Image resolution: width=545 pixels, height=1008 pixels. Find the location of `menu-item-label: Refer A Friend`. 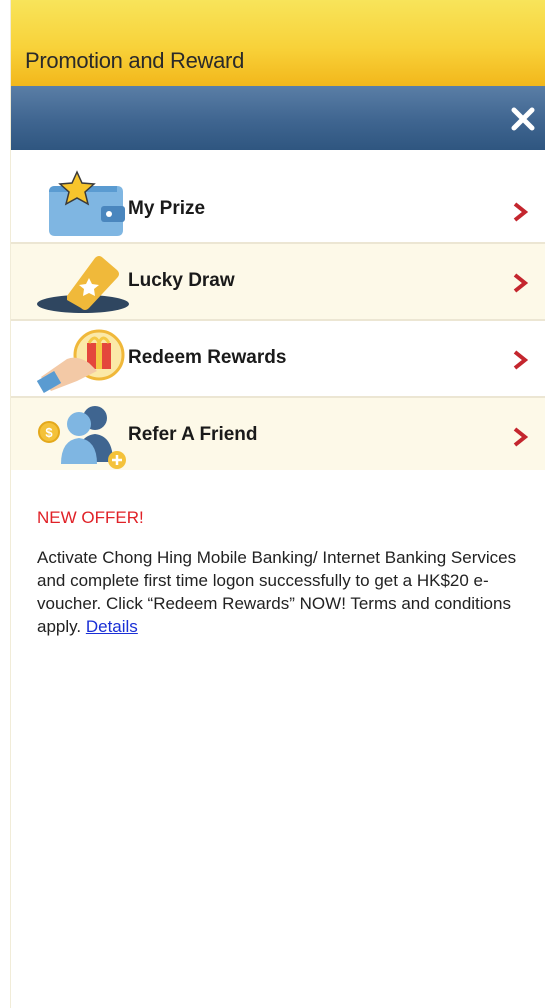

menu-item-label: Refer A Friend is located at coordinates (193, 434).